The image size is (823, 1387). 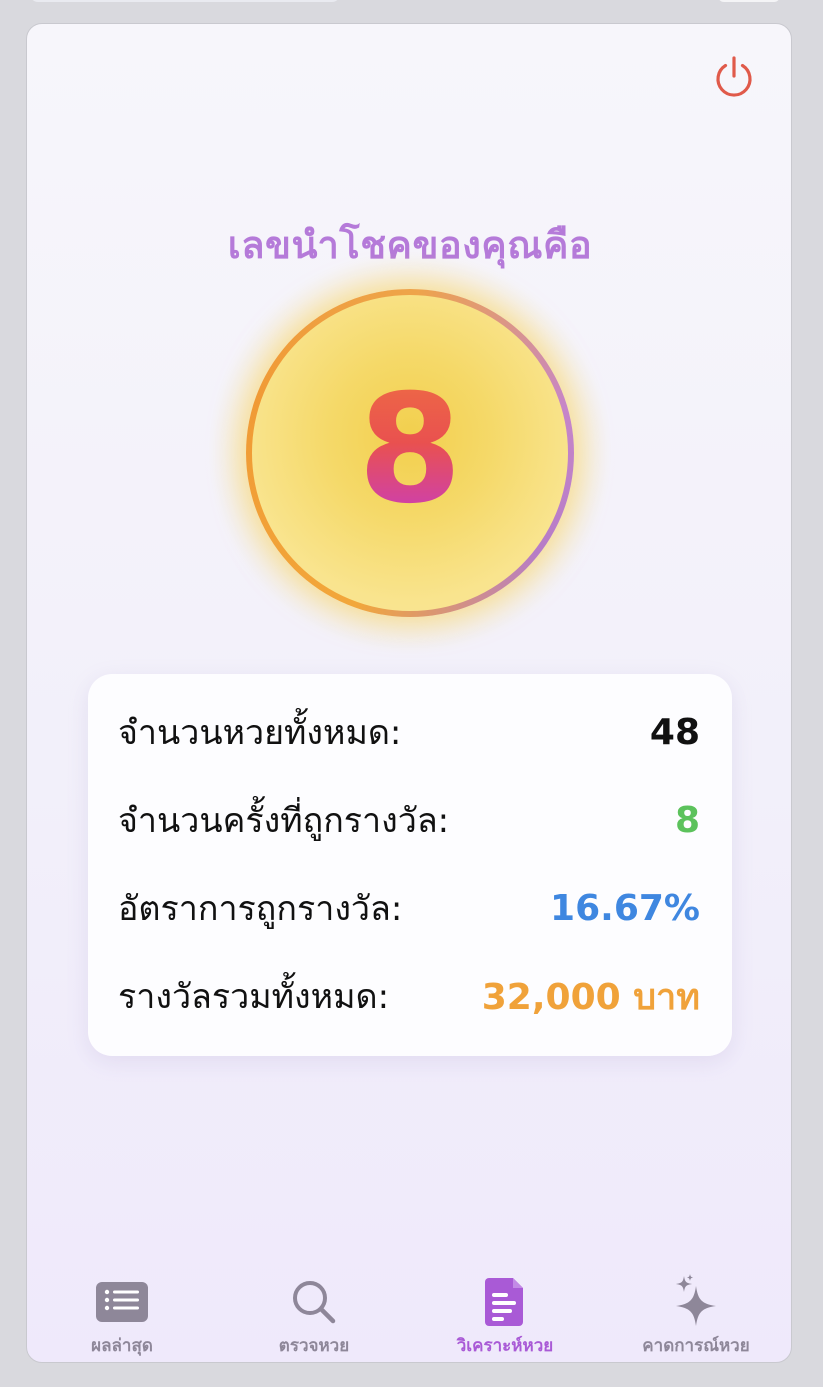 What do you see at coordinates (505, 1346) in the screenshot?
I see `tab-label: วิเคราะห์หวย` at bounding box center [505, 1346].